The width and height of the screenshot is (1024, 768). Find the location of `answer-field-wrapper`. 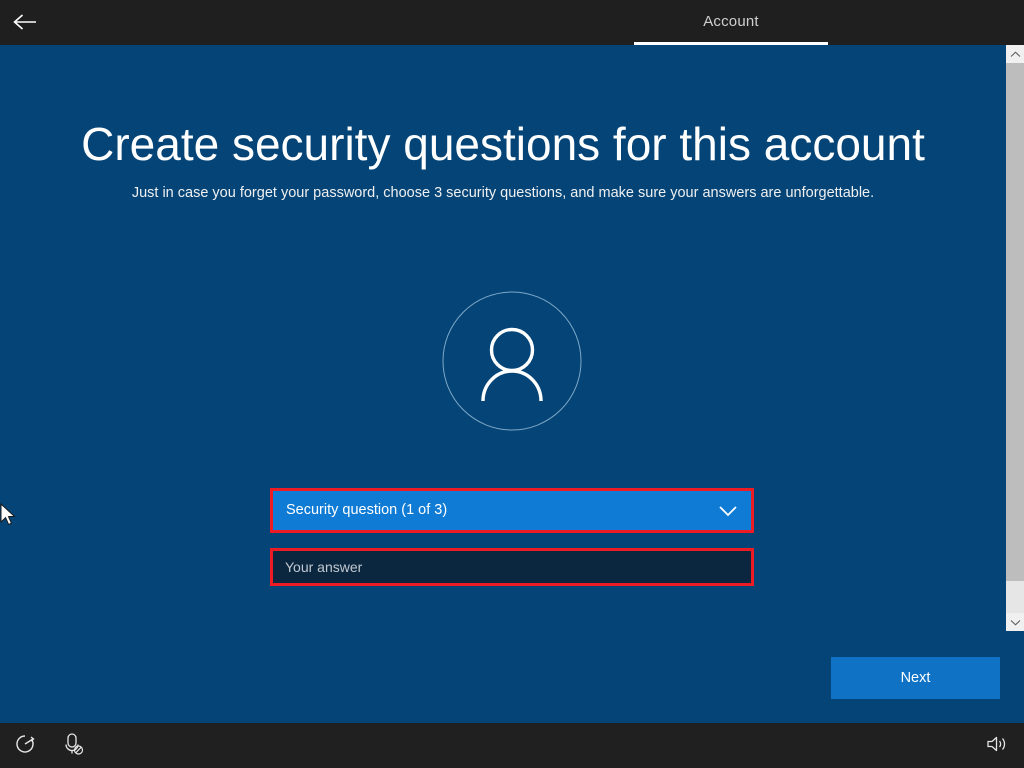

answer-field-wrapper is located at coordinates (512, 567).